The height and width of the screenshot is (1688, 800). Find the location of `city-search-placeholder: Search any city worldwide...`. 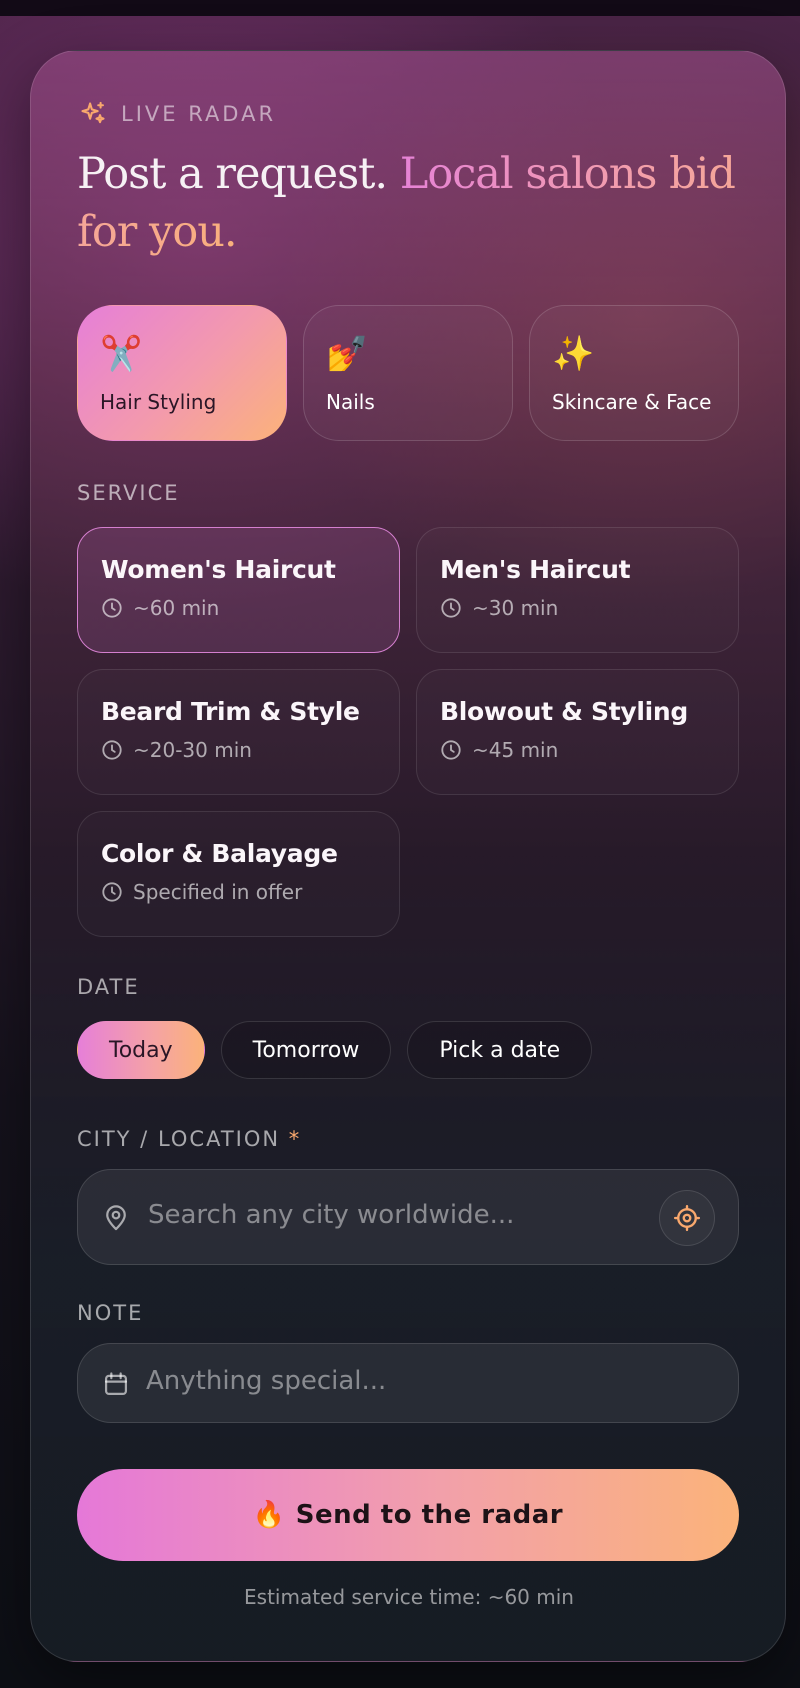

city-search-placeholder: Search any city worldwide... is located at coordinates (331, 1215).